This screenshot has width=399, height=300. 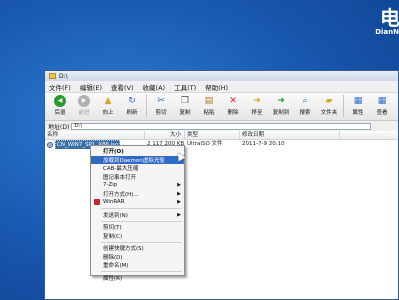 I want to click on view-button: ▦ 查看, so click(x=382, y=104).